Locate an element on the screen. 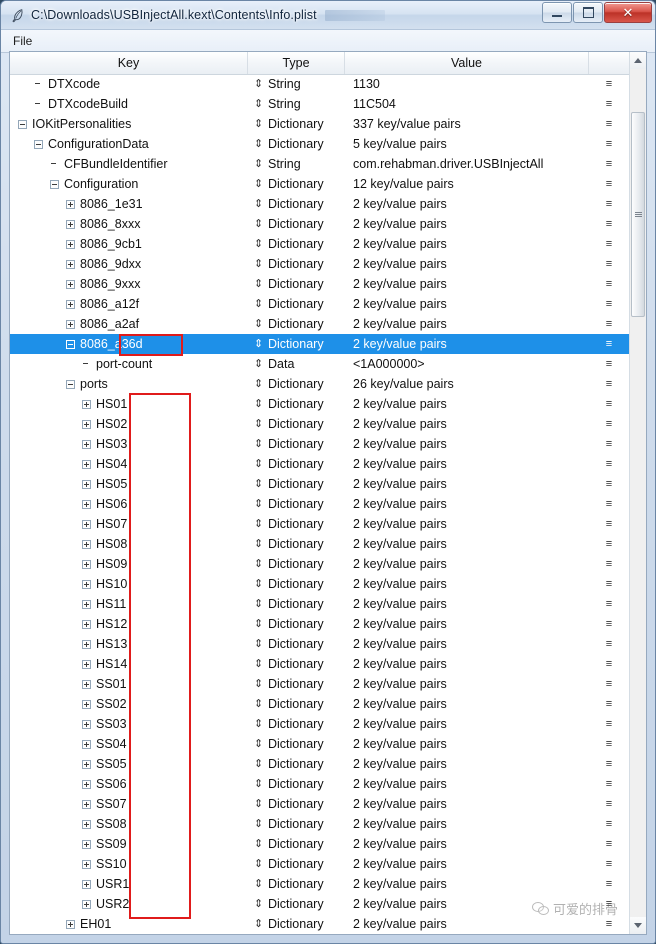 This screenshot has width=656, height=944. table-row: SS05 ⇕ Dictionary 2 key/value pairs ≡ is located at coordinates (319, 764).